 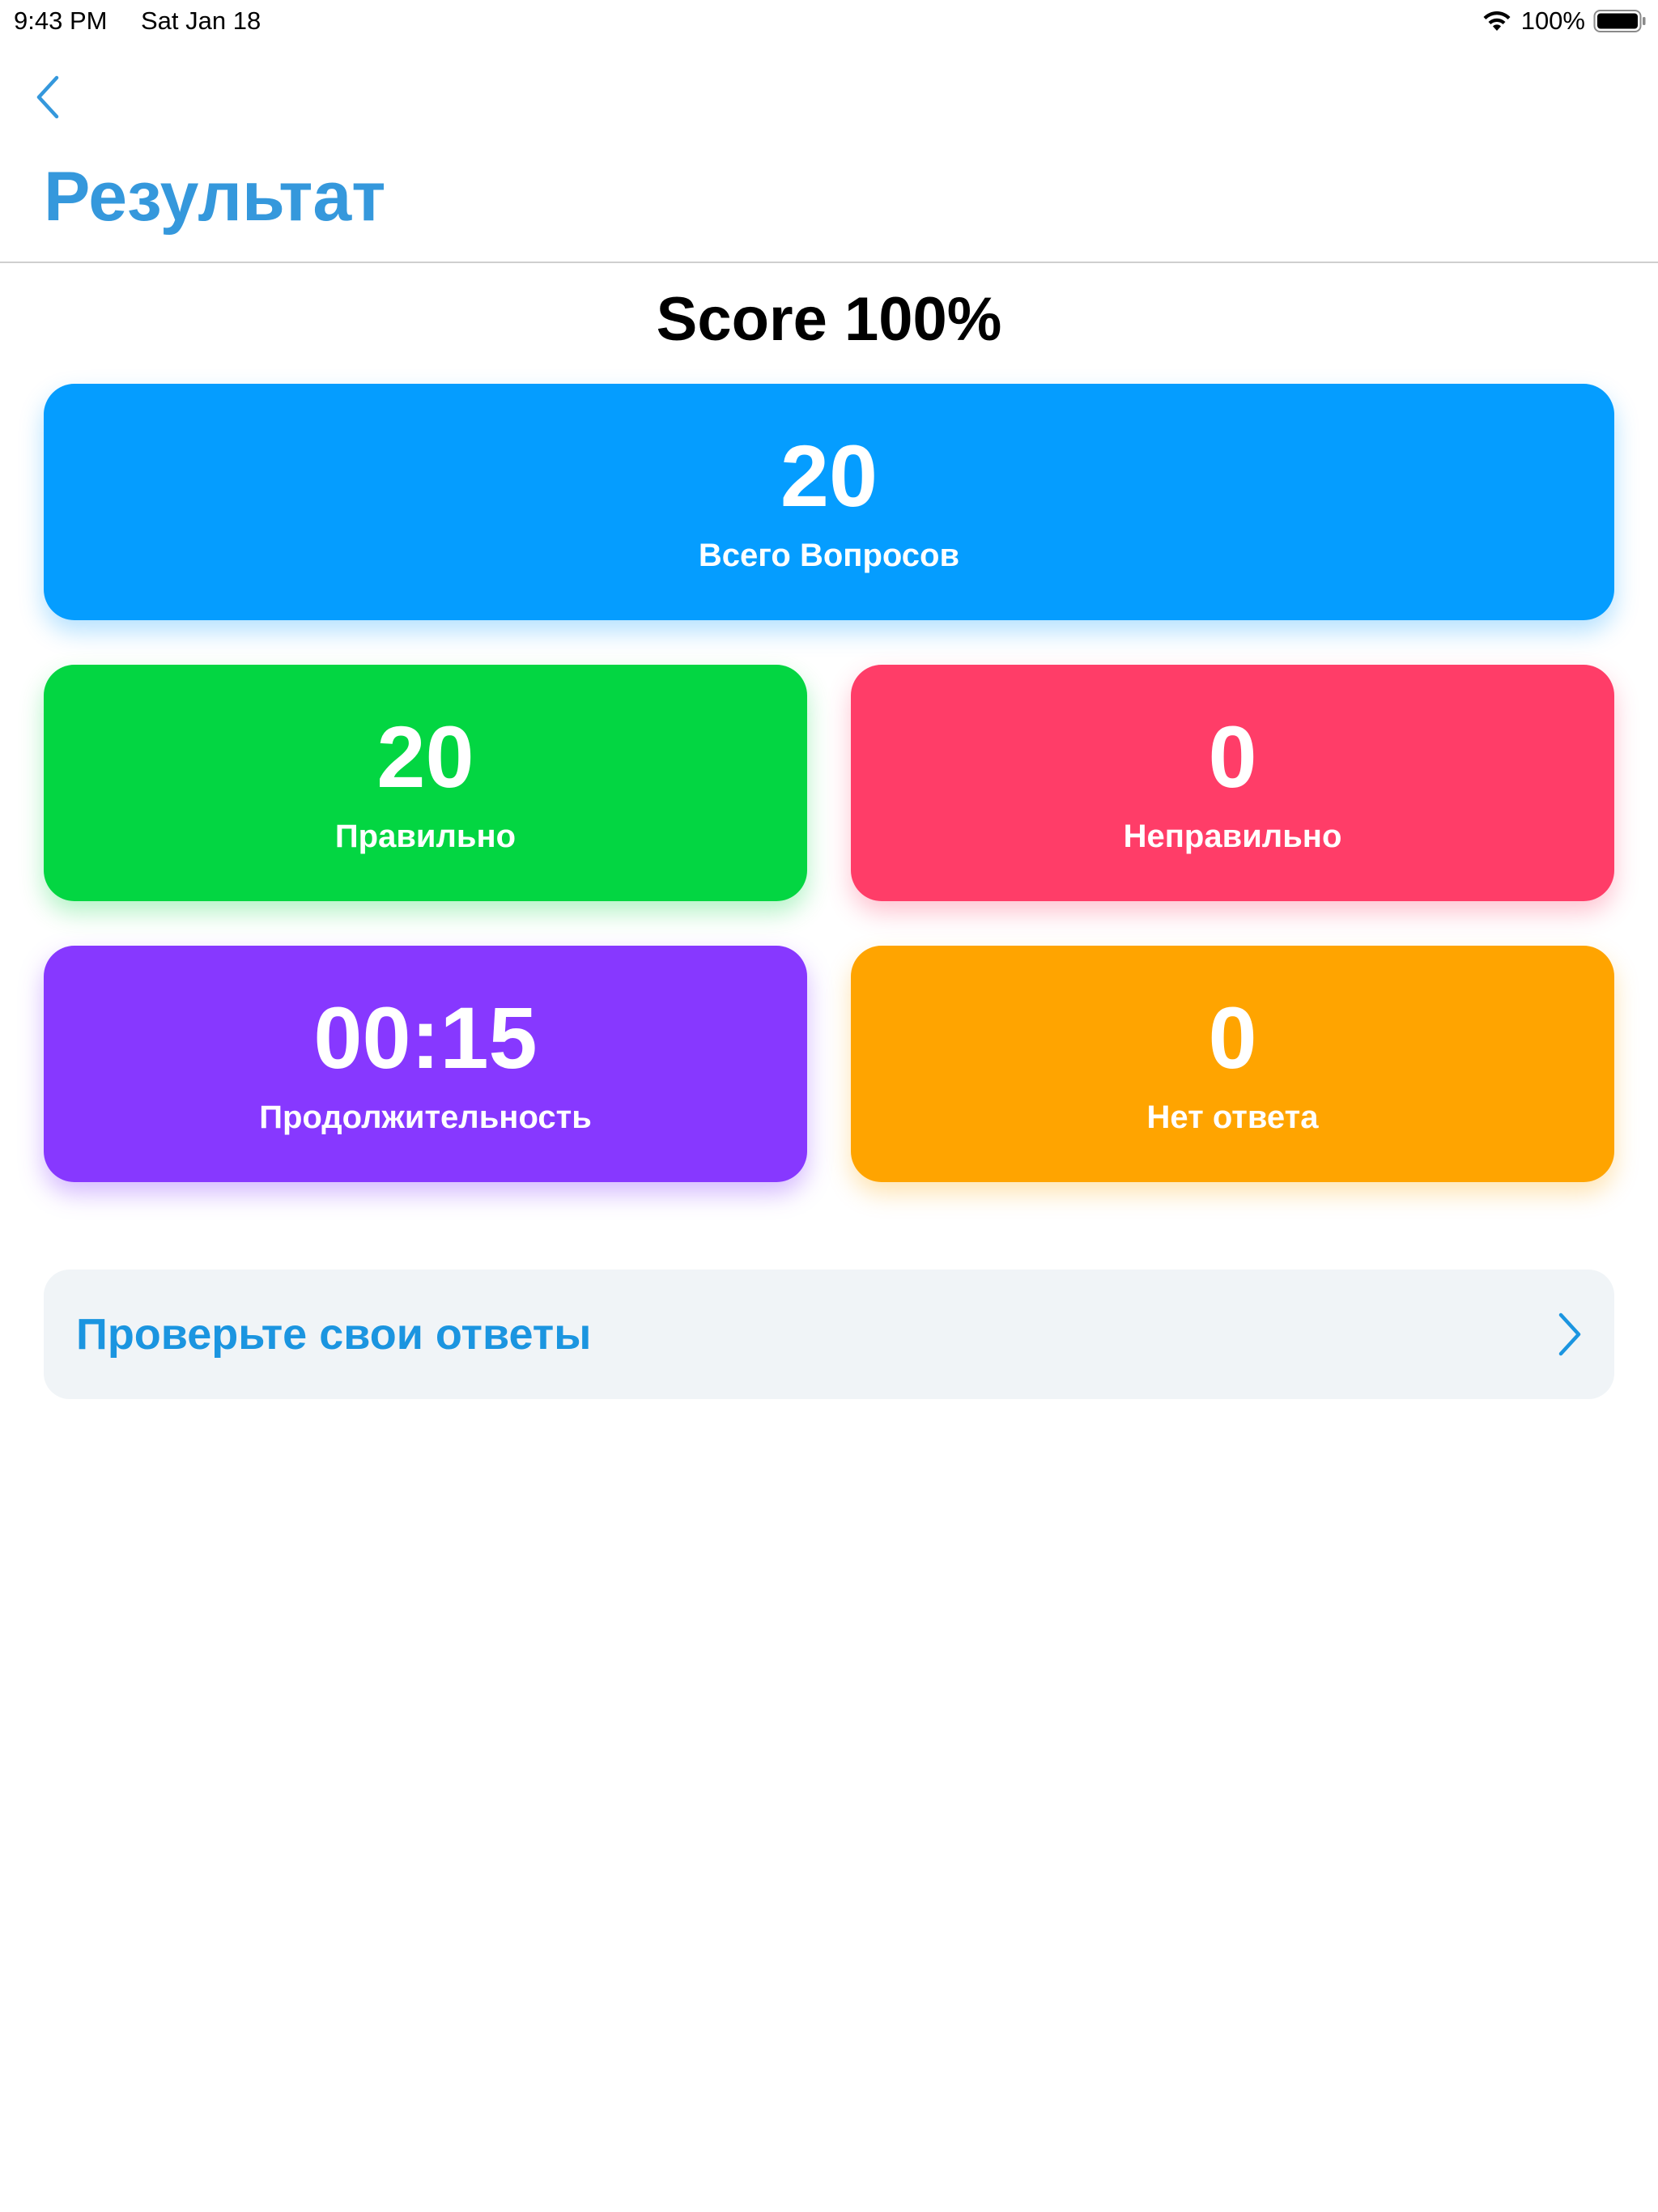 I want to click on wrong-label: Неправильно, so click(x=1232, y=836).